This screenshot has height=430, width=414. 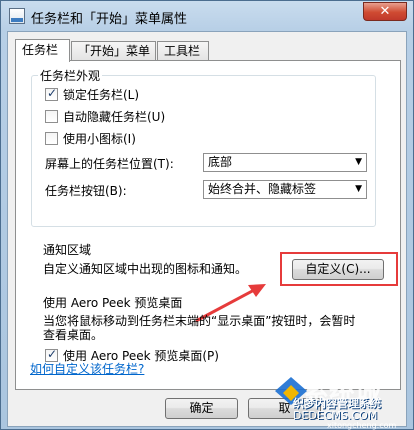 What do you see at coordinates (70, 76) in the screenshot?
I see `appearance-group-title: 任务栏外观` at bounding box center [70, 76].